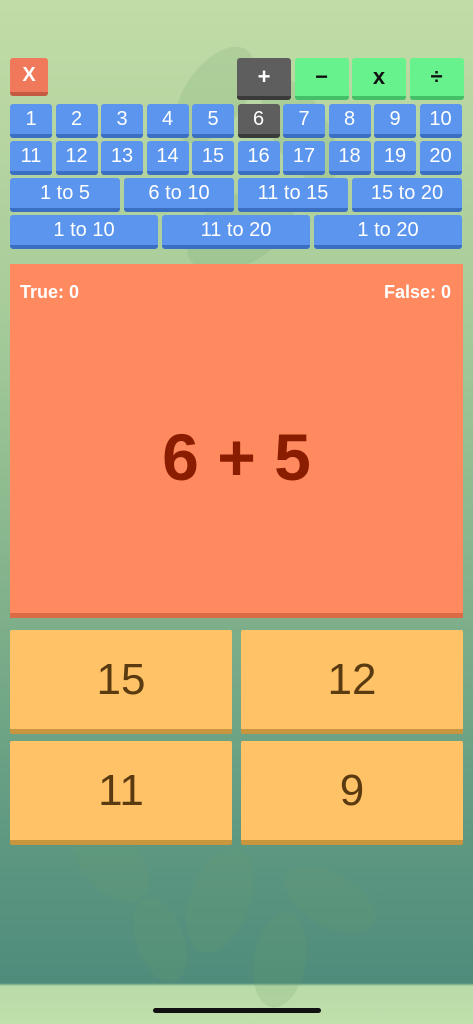 The height and width of the screenshot is (1024, 473). I want to click on number-11-button: 11, so click(31, 158).